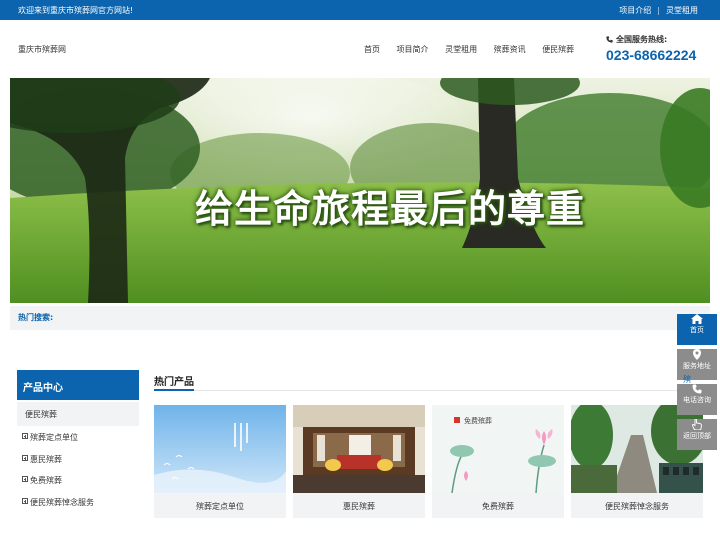 Image resolution: width=720 pixels, height=540 pixels. I want to click on sidebar-item-memorial-service: 便民殡葬悼念服务, so click(58, 508).